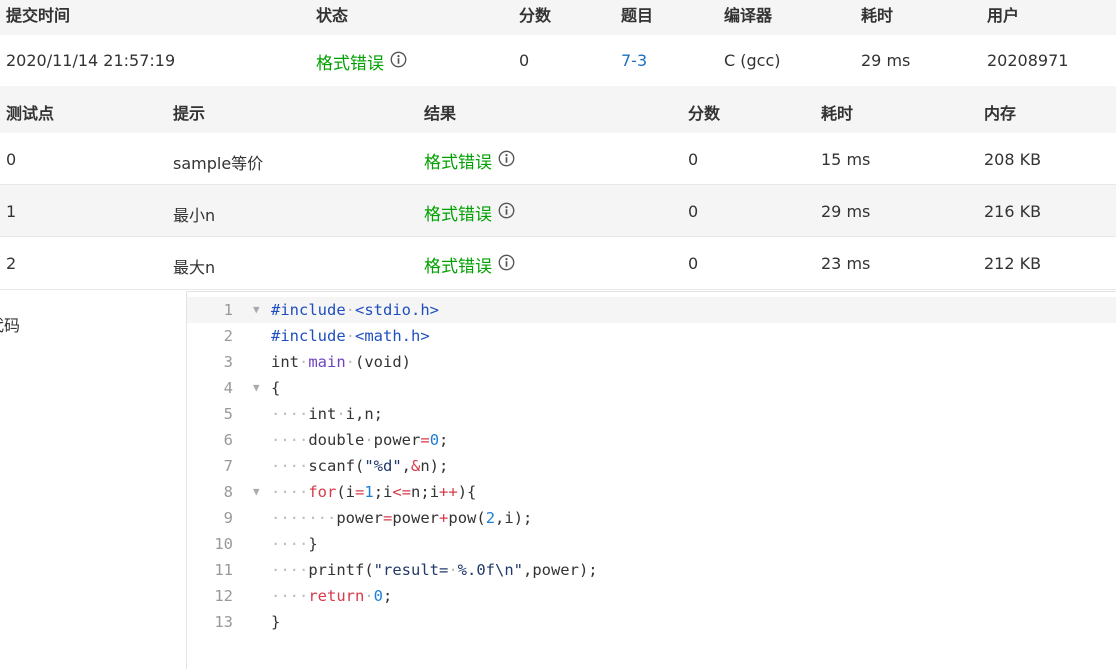 The image size is (1116, 669). Describe the element at coordinates (752, 60) in the screenshot. I see `compiler-value: C (gcc)` at that location.